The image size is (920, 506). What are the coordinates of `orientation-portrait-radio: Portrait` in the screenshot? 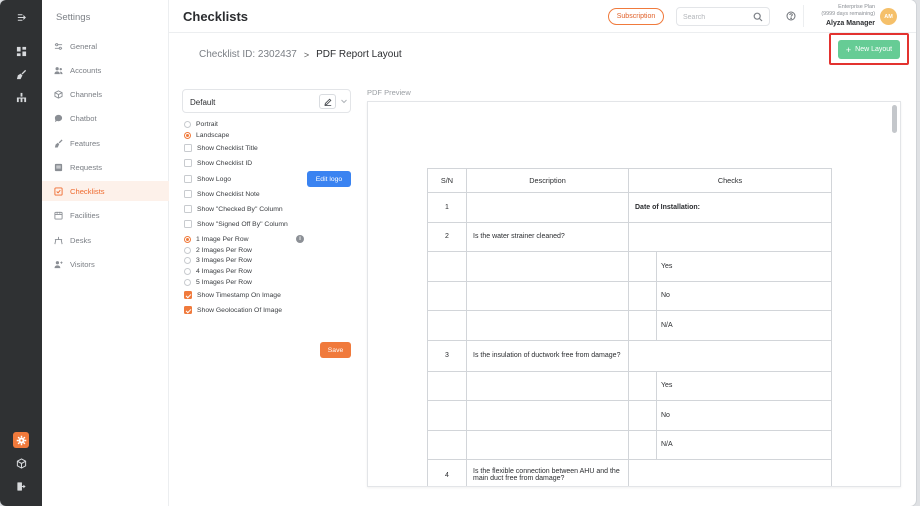 It's located at (201, 124).